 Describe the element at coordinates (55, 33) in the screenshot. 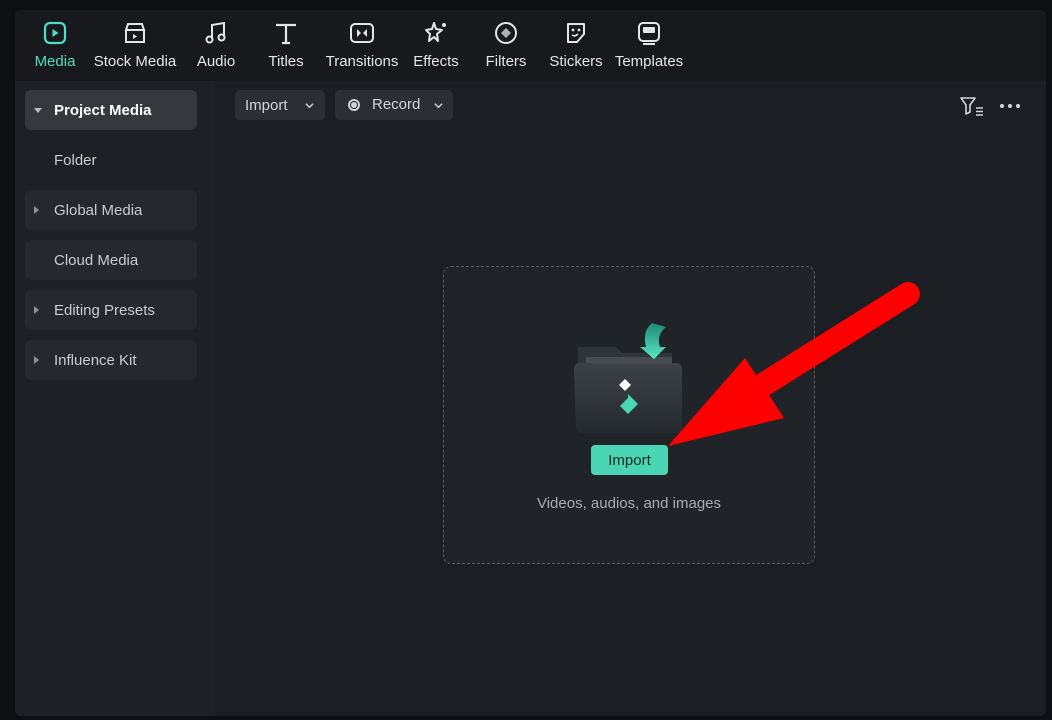

I see `media-icon` at that location.